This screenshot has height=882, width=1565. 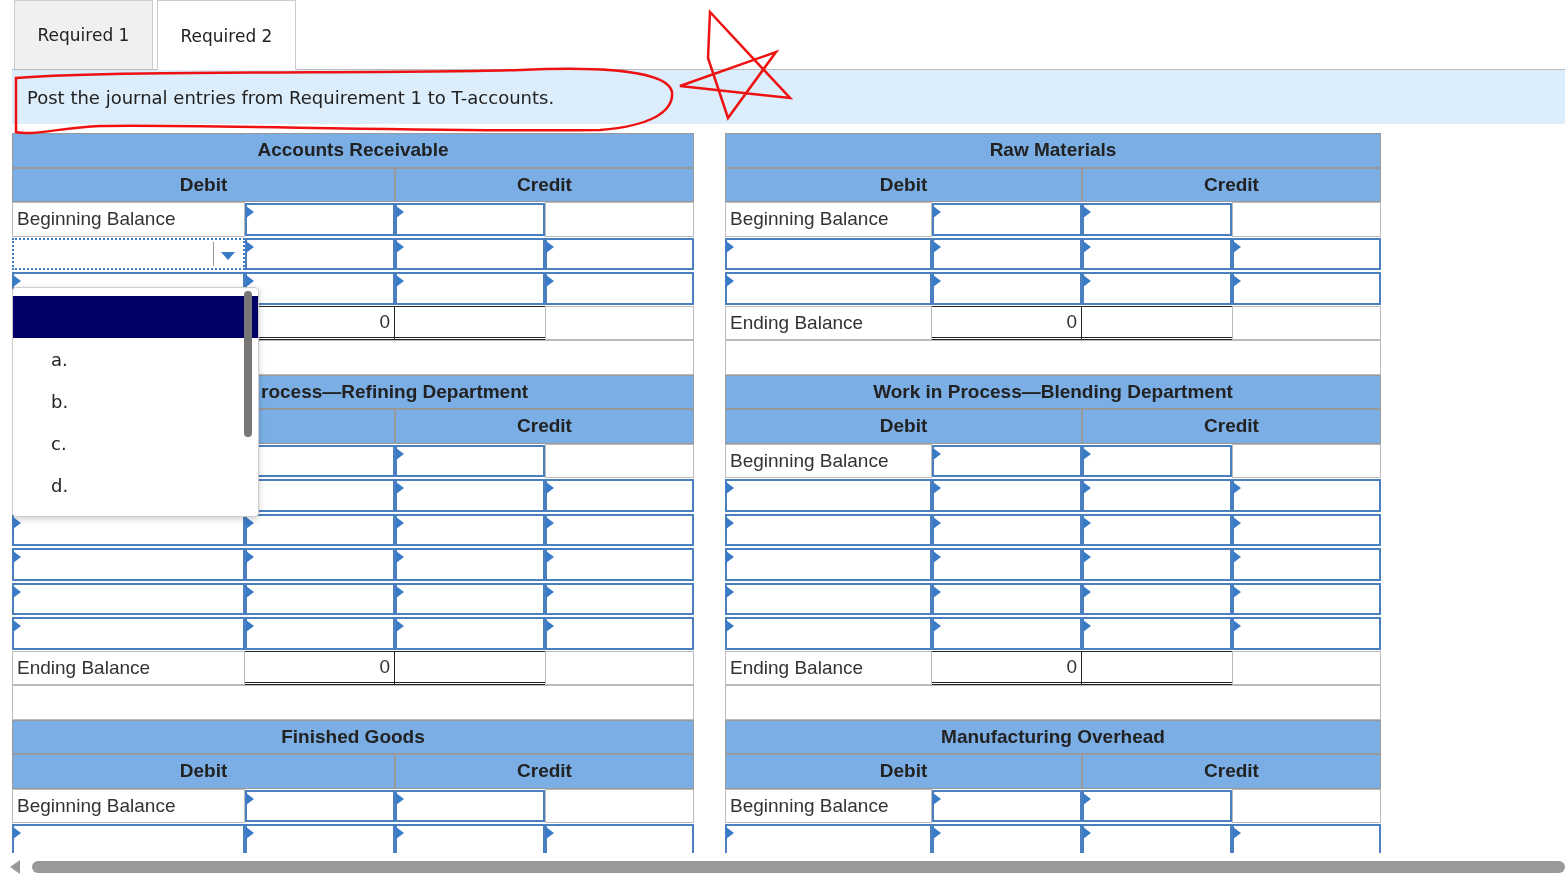 I want to click on menu-option: b., so click(x=135, y=401).